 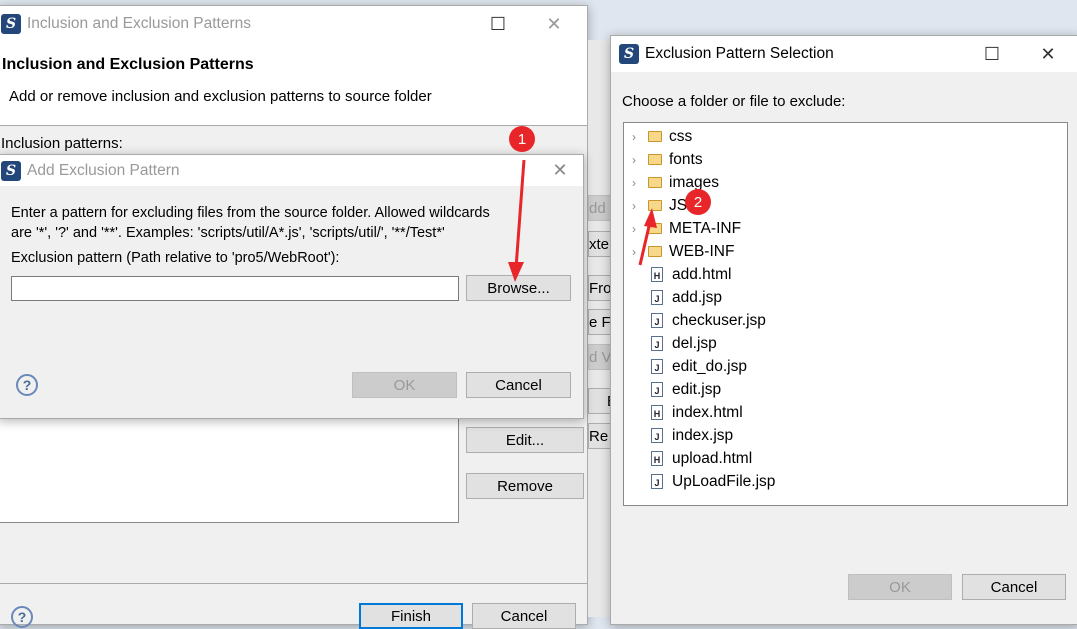 I want to click on step-badge-1: 1, so click(x=522, y=139).